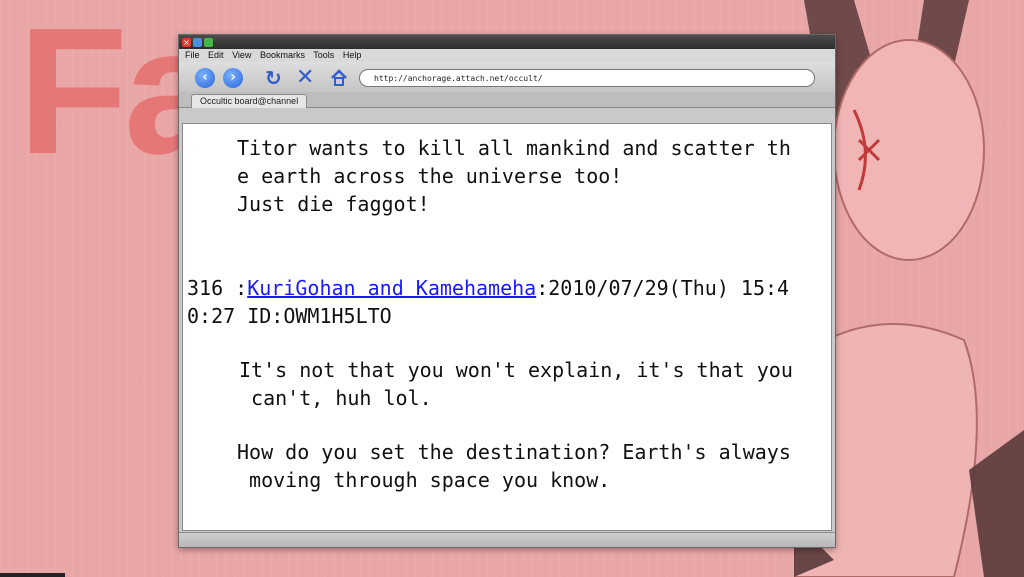 This screenshot has height=577, width=1024. What do you see at coordinates (289, 316) in the screenshot?
I see `post-id: 0:27 ID:OWM1H5LTO` at bounding box center [289, 316].